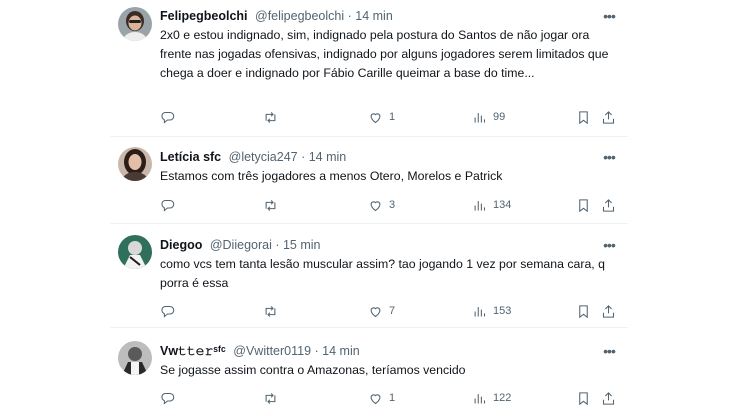 This screenshot has width=740, height=416. What do you see at coordinates (299, 16) in the screenshot?
I see `handle: @felipegbeolchi` at bounding box center [299, 16].